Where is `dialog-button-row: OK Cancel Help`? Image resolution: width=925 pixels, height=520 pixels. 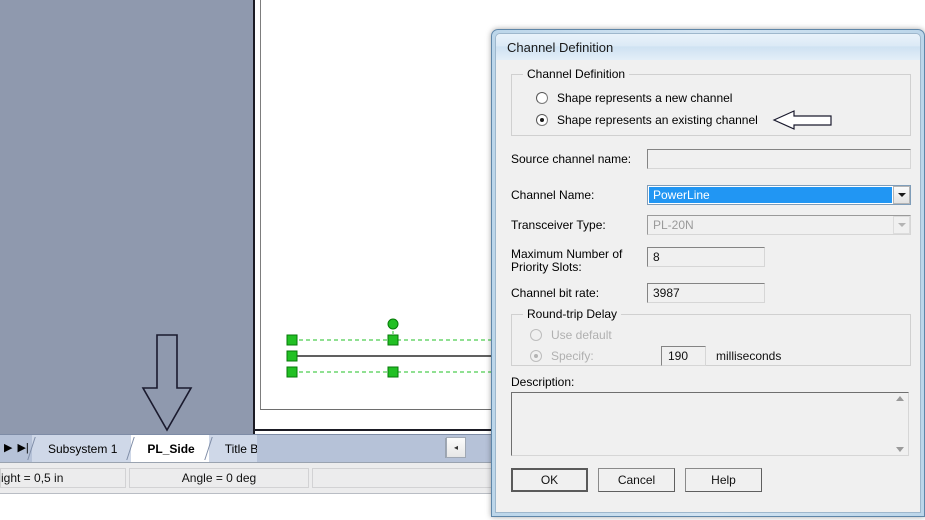
dialog-button-row: OK Cancel Help is located at coordinates (712, 480).